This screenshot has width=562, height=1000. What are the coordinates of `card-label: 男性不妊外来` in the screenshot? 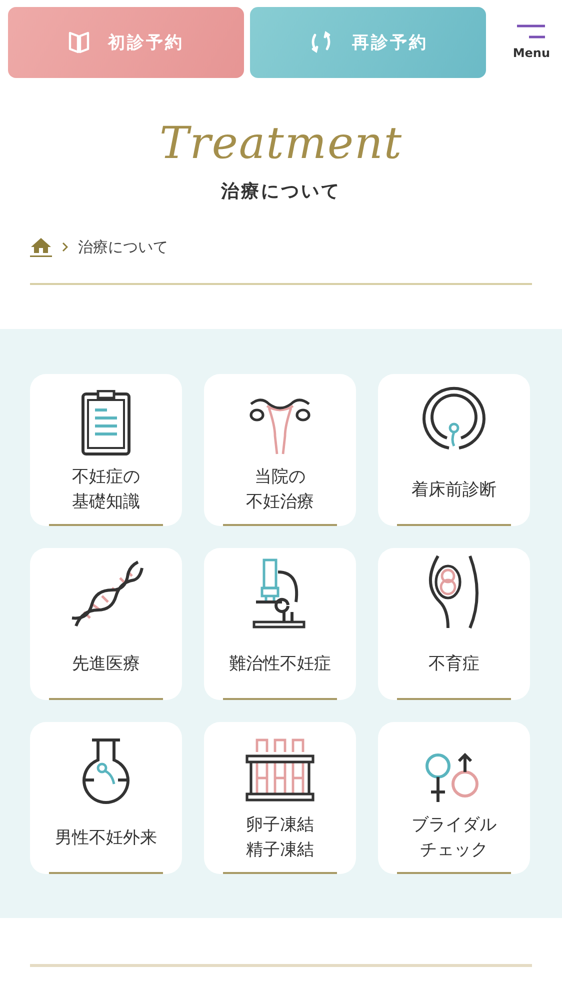 It's located at (106, 838).